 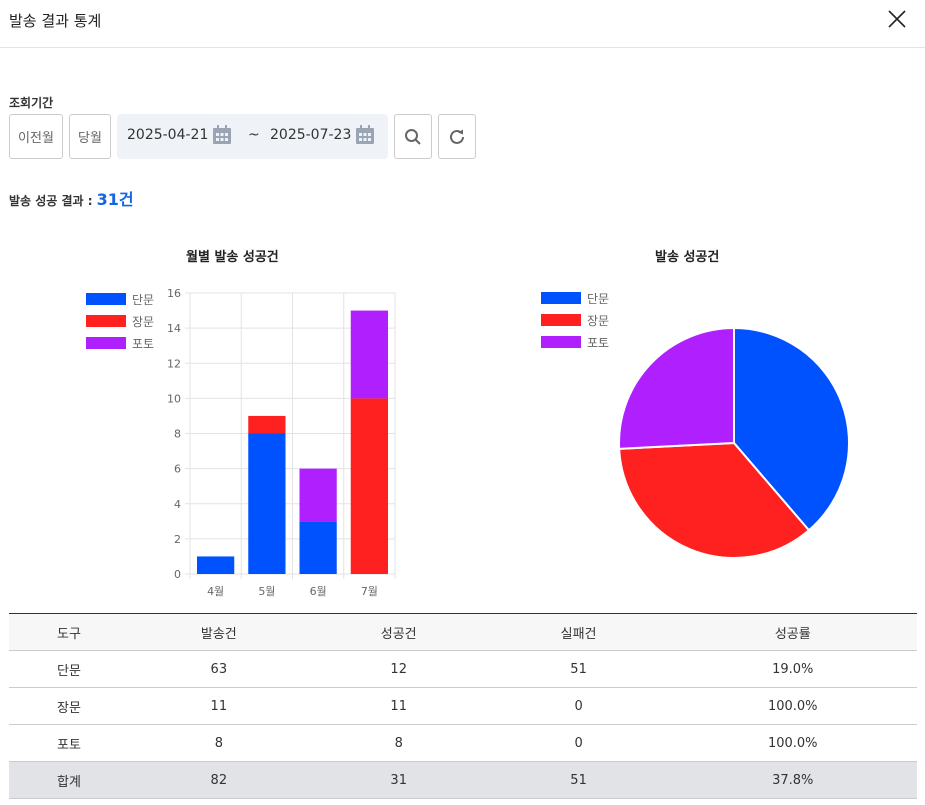 I want to click on date-from-input: 2025-04-21, so click(x=167, y=135).